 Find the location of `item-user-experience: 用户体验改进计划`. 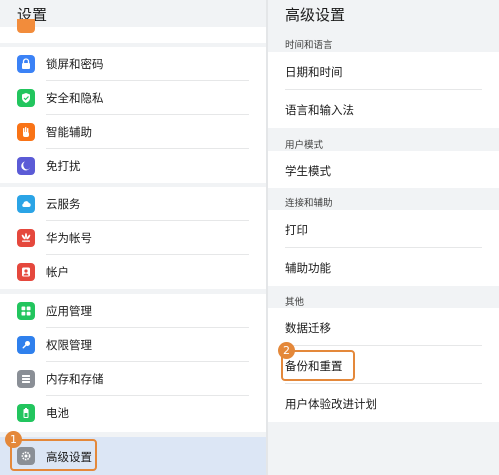

item-user-experience: 用户体验改进计划 is located at coordinates (383, 403).